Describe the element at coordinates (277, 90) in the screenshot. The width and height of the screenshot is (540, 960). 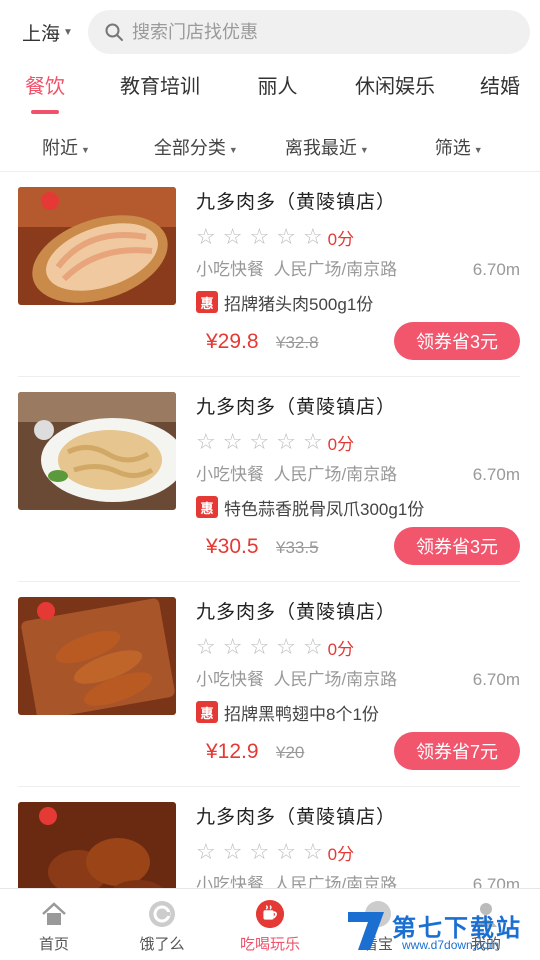
I see `tab-beauty: 丽人` at that location.